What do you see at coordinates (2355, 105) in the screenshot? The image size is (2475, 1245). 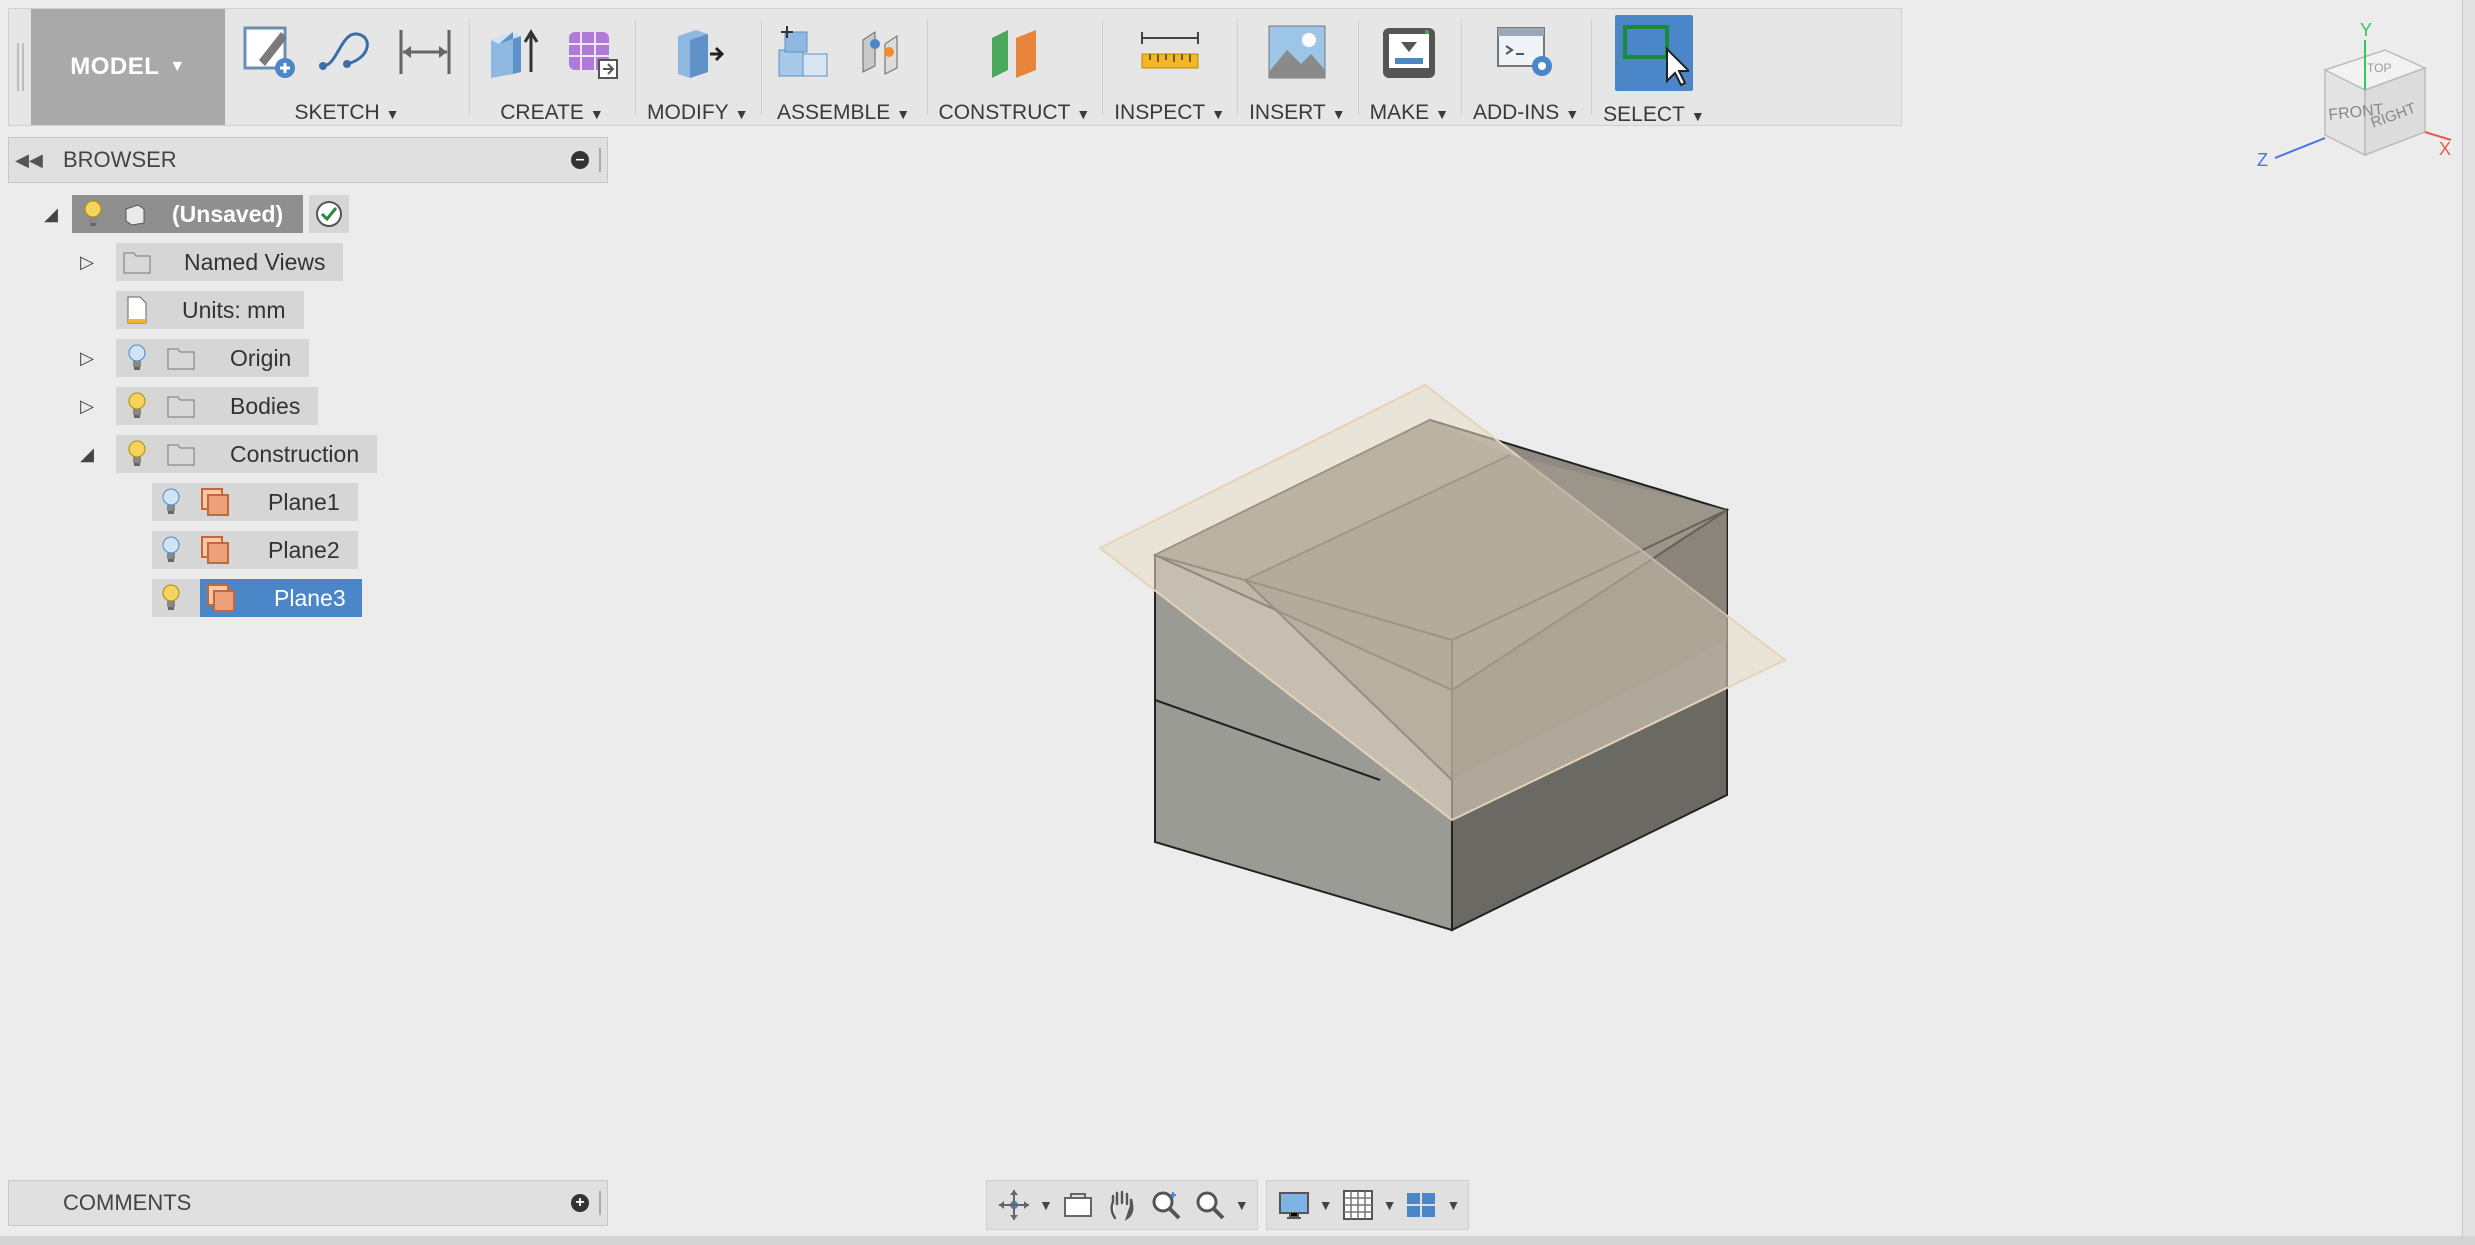 I see `viewcube: TOP FRONT RIGHT Y Z X` at bounding box center [2355, 105].